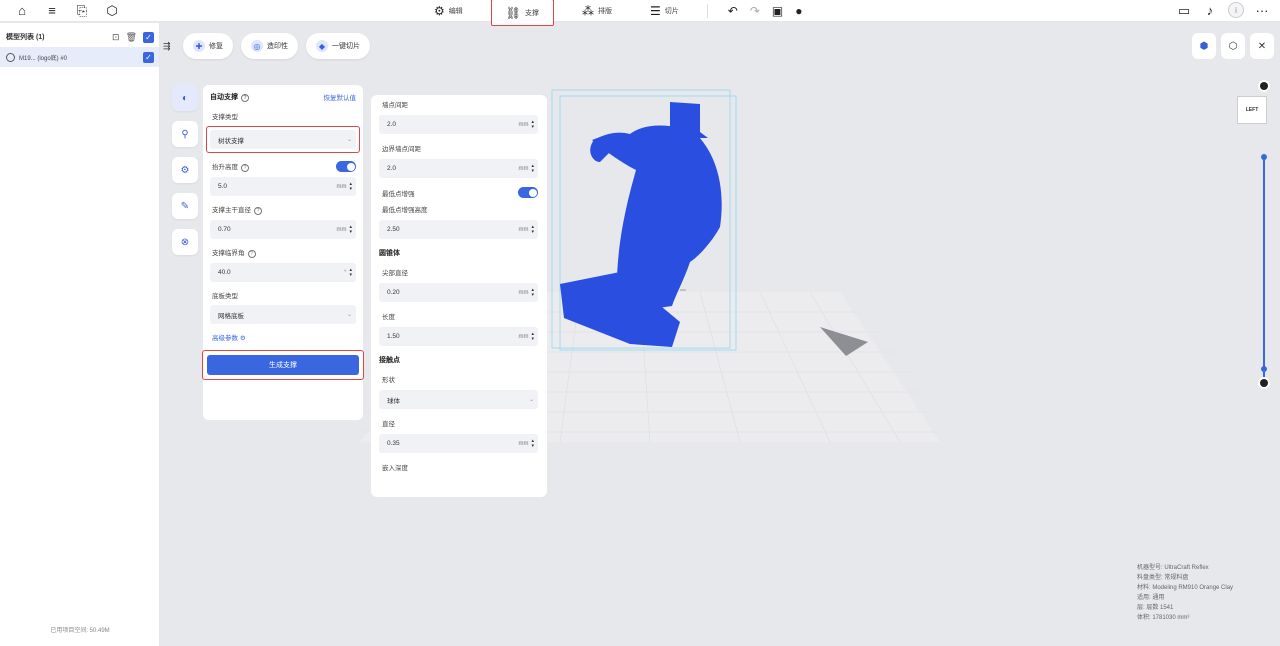  What do you see at coordinates (513, 12) in the screenshot?
I see `support-icon: ⛓` at bounding box center [513, 12].